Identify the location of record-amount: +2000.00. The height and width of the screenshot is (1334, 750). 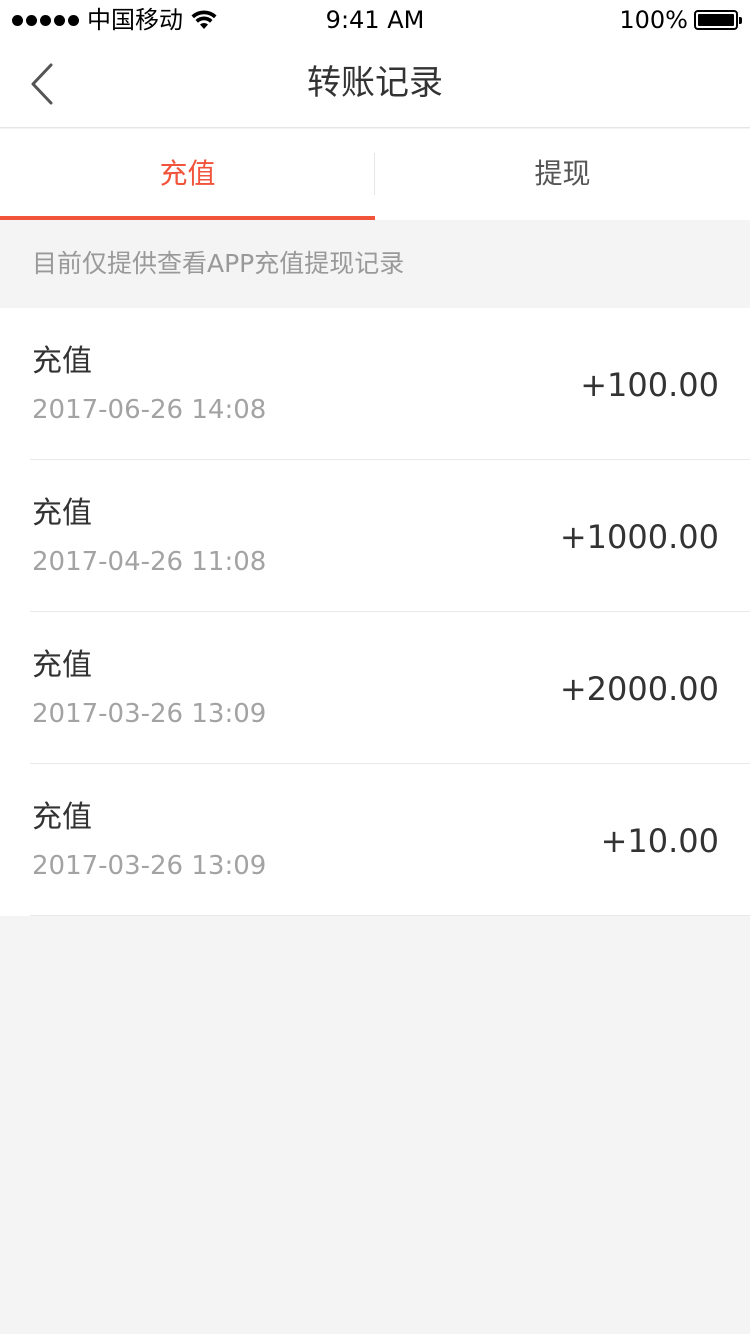
(639, 689).